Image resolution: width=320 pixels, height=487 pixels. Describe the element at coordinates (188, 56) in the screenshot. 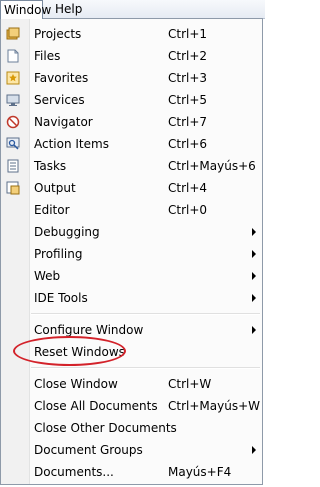

I see `menu-item-shortcut: Ctrl+2` at that location.